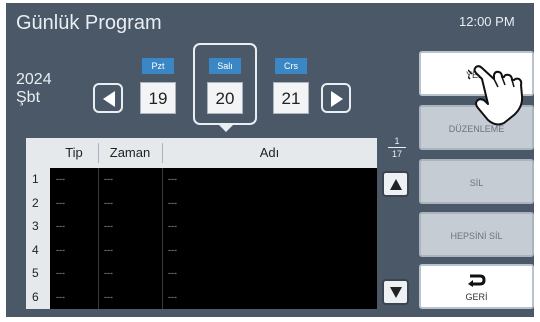  I want to click on column-adi: Adı, so click(269, 152).